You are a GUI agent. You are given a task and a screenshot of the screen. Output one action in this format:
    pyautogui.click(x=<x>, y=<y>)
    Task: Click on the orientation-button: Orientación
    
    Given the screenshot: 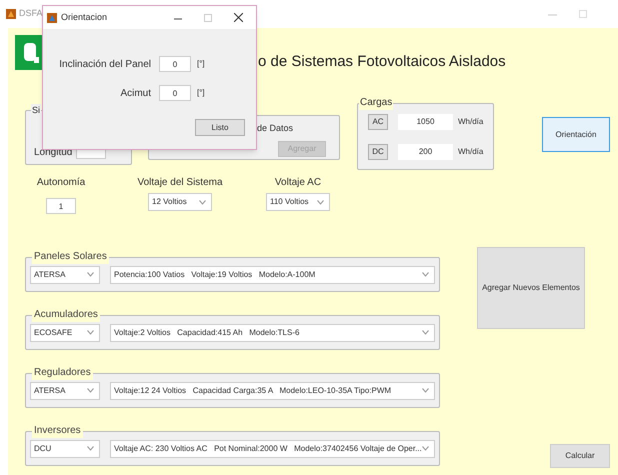 What is the action you would take?
    pyautogui.click(x=576, y=134)
    